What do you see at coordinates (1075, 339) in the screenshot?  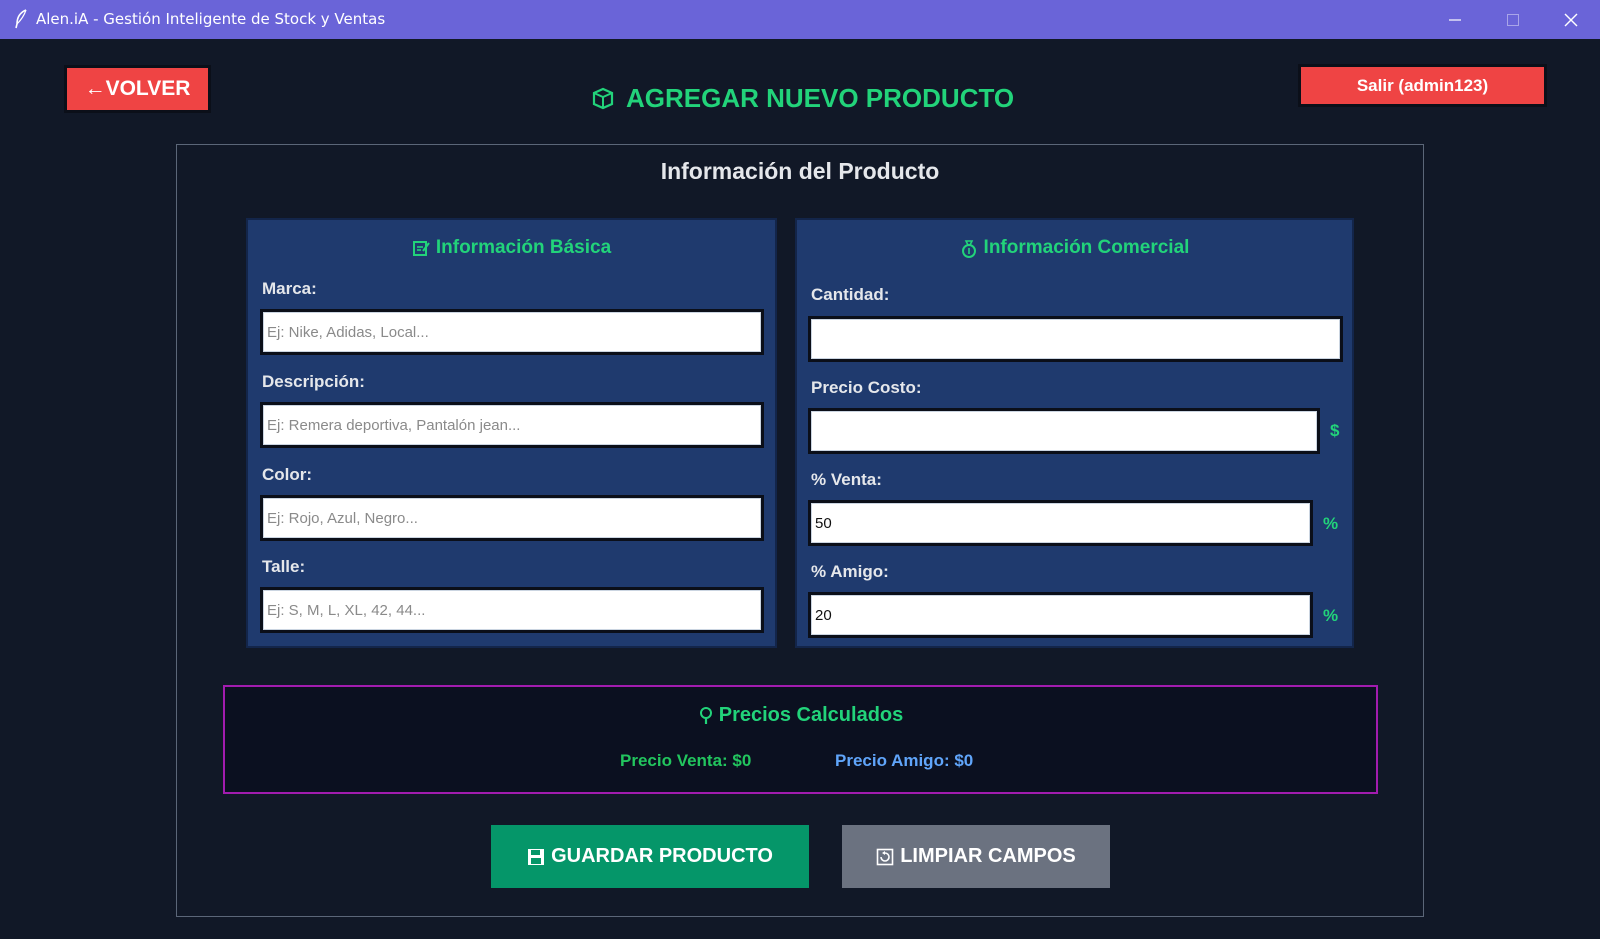 I see `quantity-input` at bounding box center [1075, 339].